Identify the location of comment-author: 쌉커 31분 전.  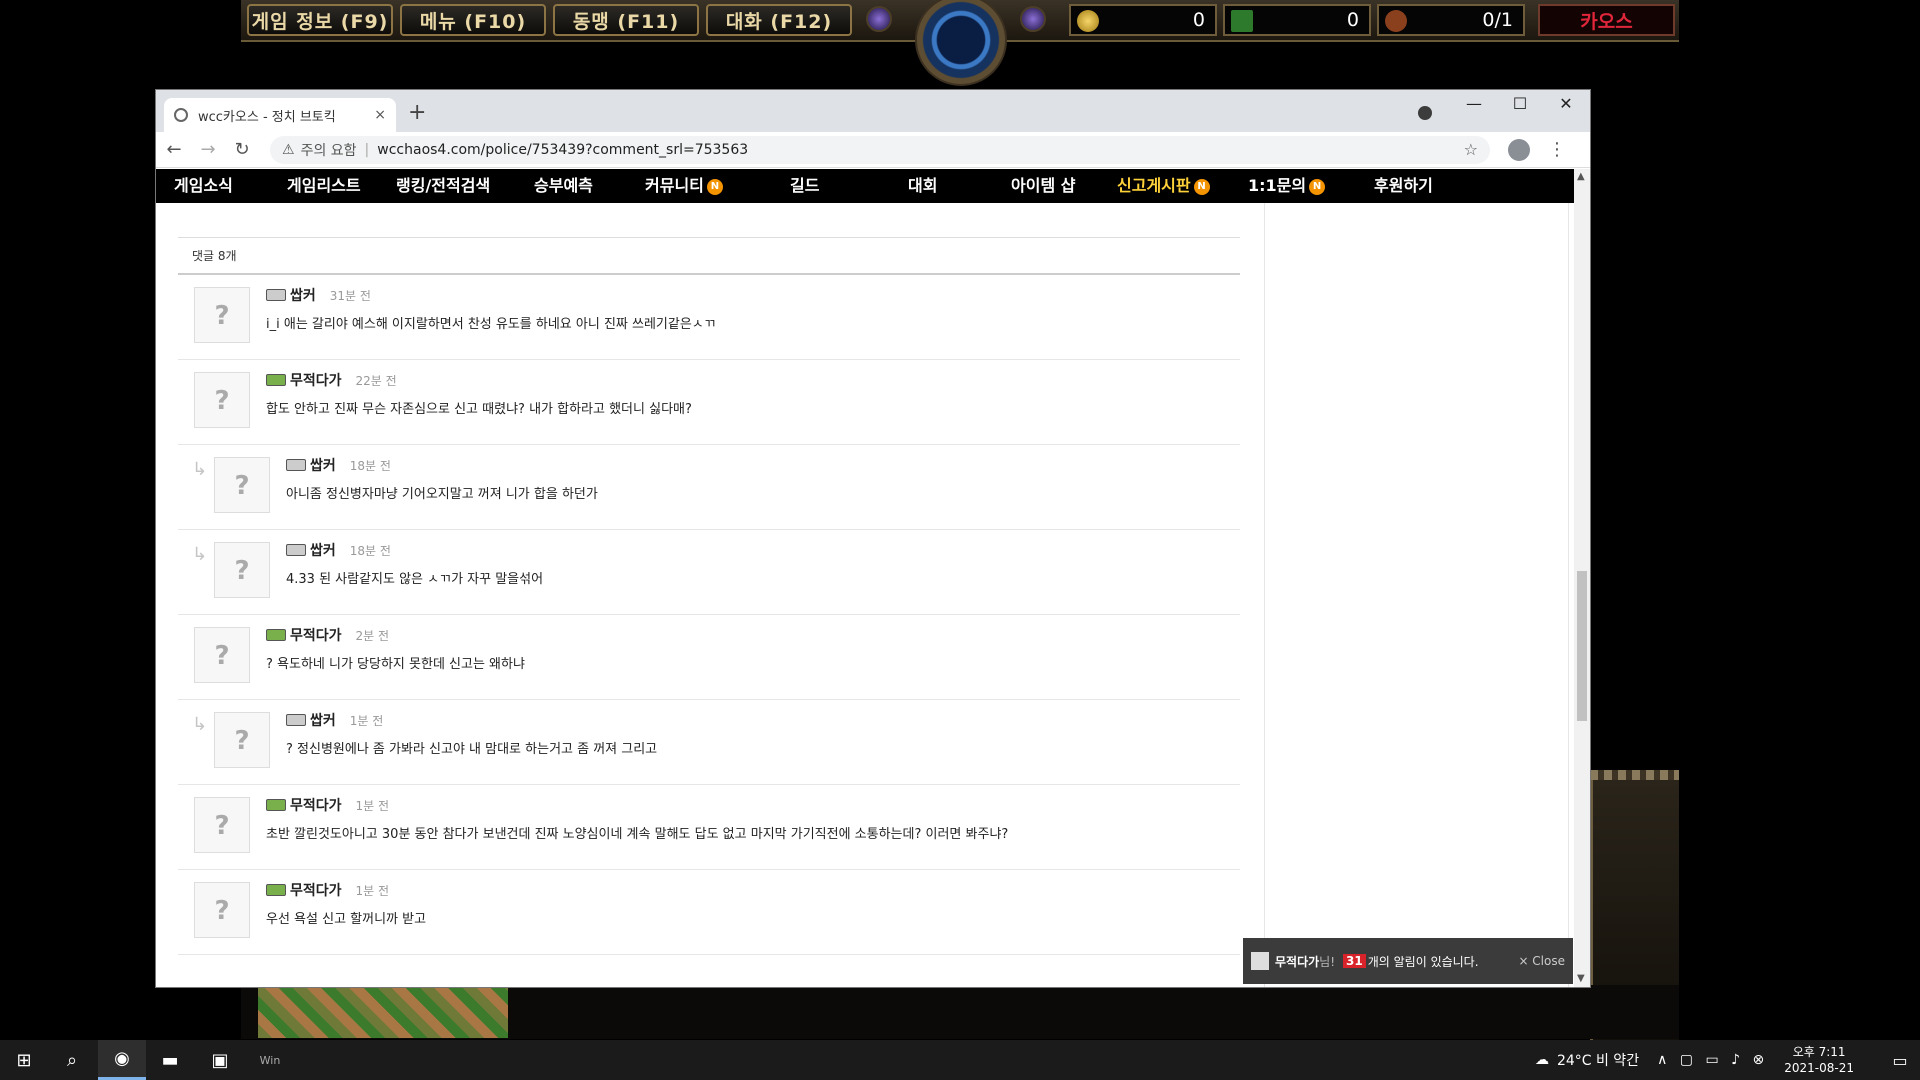
(318, 295).